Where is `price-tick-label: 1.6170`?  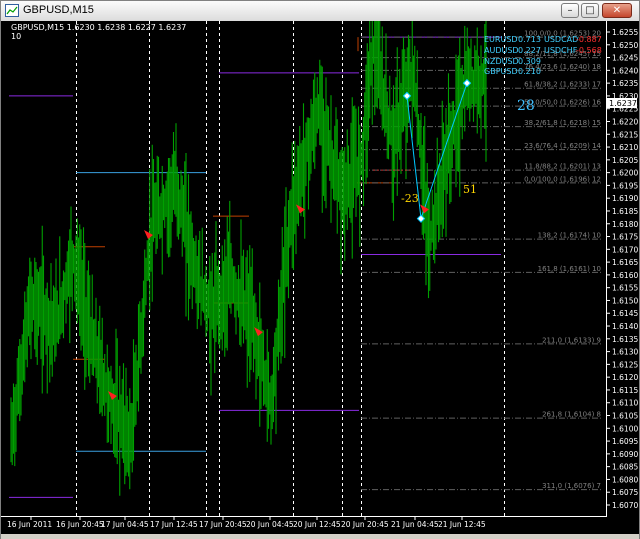 price-tick-label: 1.6170 is located at coordinates (625, 249).